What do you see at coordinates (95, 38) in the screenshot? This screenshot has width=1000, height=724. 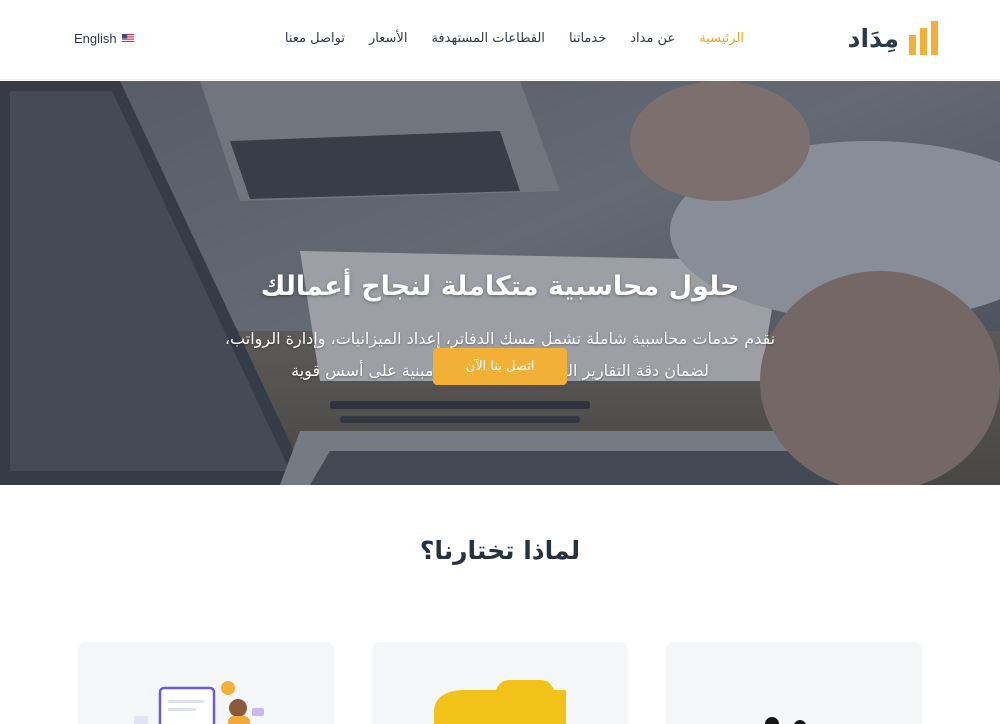 I see `language-label: English` at bounding box center [95, 38].